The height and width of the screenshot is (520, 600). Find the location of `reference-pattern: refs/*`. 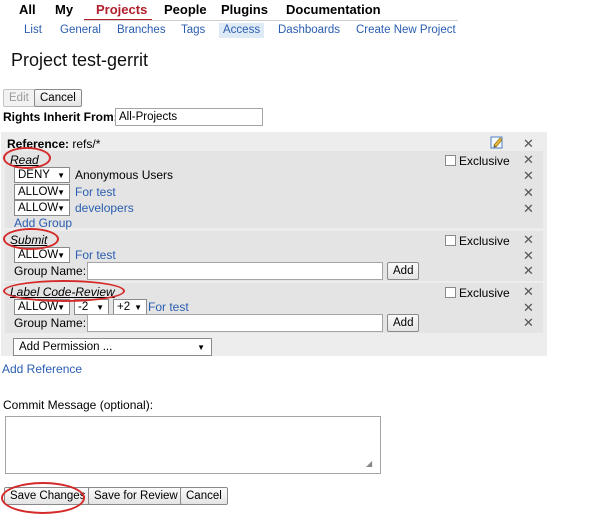

reference-pattern: refs/* is located at coordinates (86, 144).